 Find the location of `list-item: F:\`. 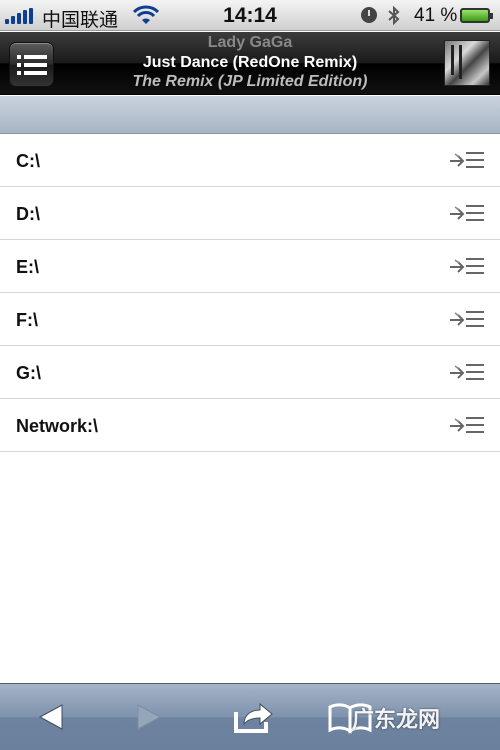

list-item: F:\ is located at coordinates (250, 319).